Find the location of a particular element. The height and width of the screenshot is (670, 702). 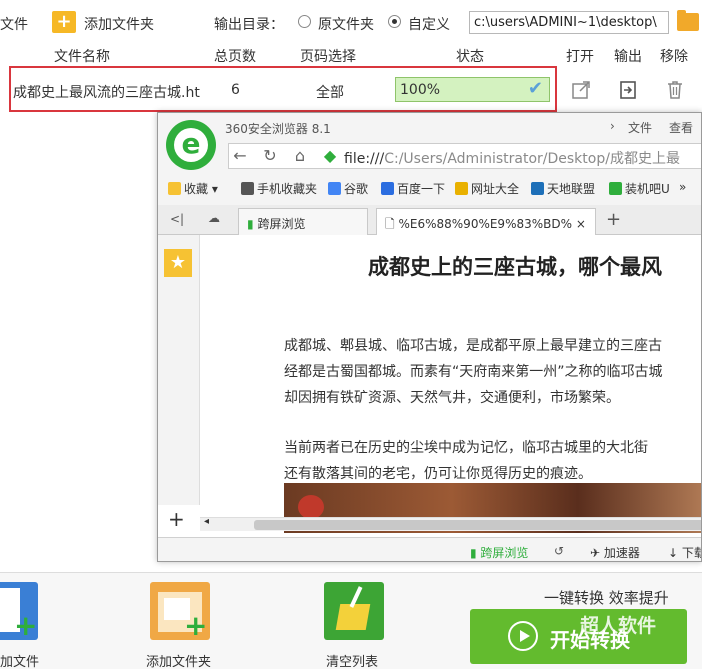

status-download: ↓ 下载 is located at coordinates (684, 552).